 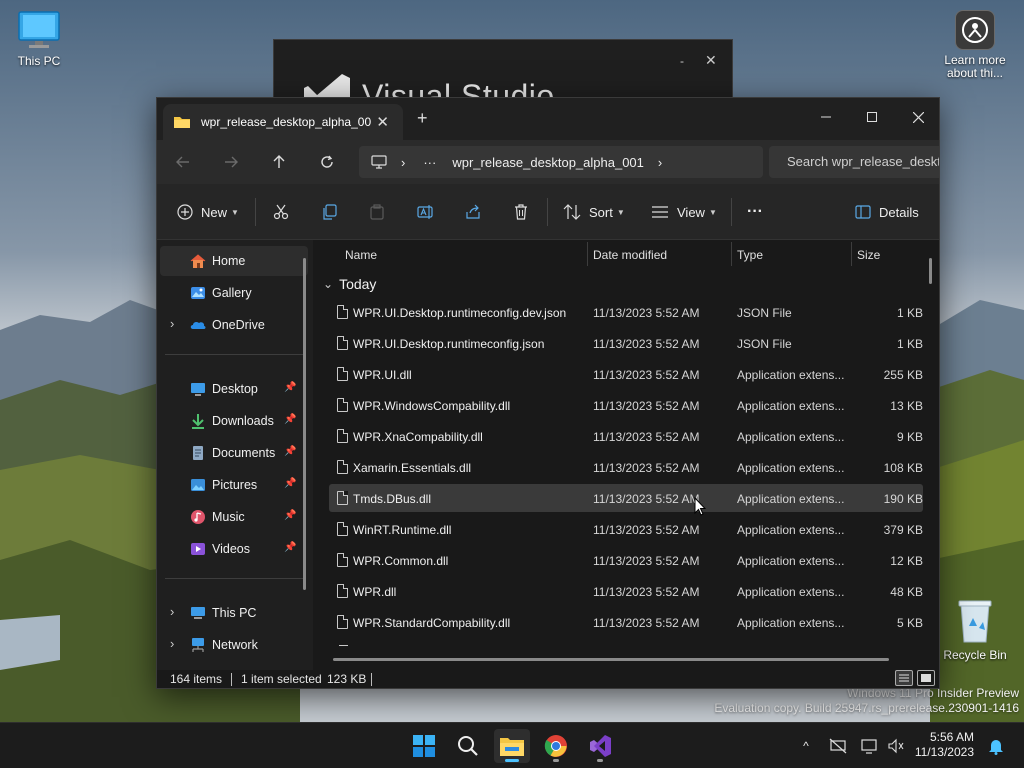 What do you see at coordinates (826, 117) in the screenshot?
I see `minimize-button` at bounding box center [826, 117].